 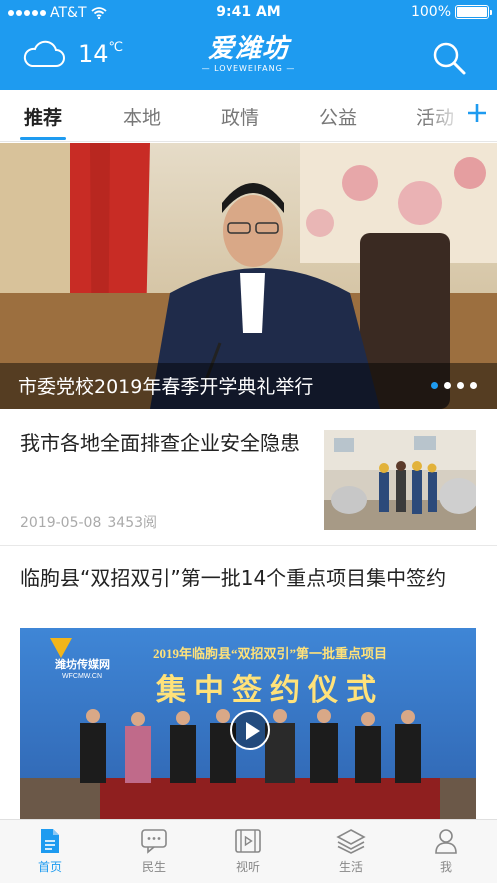 I want to click on app-logo: 爱潍坊 — LOVEWEIFANG —, so click(x=248, y=54).